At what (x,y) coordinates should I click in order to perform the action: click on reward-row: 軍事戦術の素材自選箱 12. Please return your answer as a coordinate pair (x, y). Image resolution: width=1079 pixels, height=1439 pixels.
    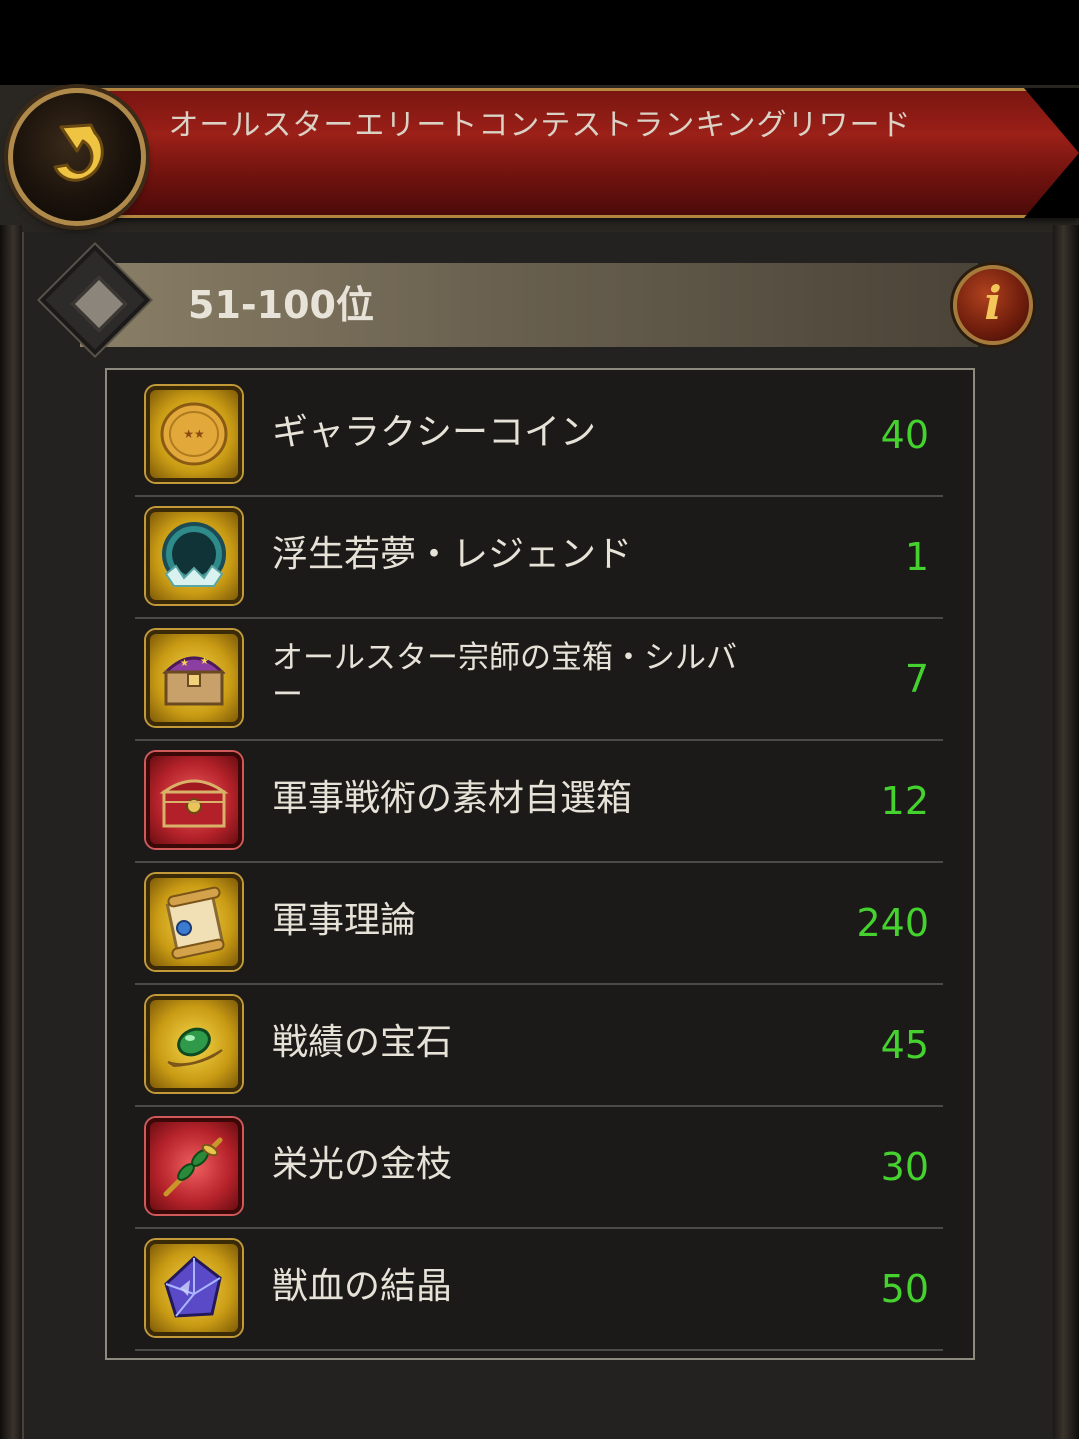
    Looking at the image, I should click on (539, 802).